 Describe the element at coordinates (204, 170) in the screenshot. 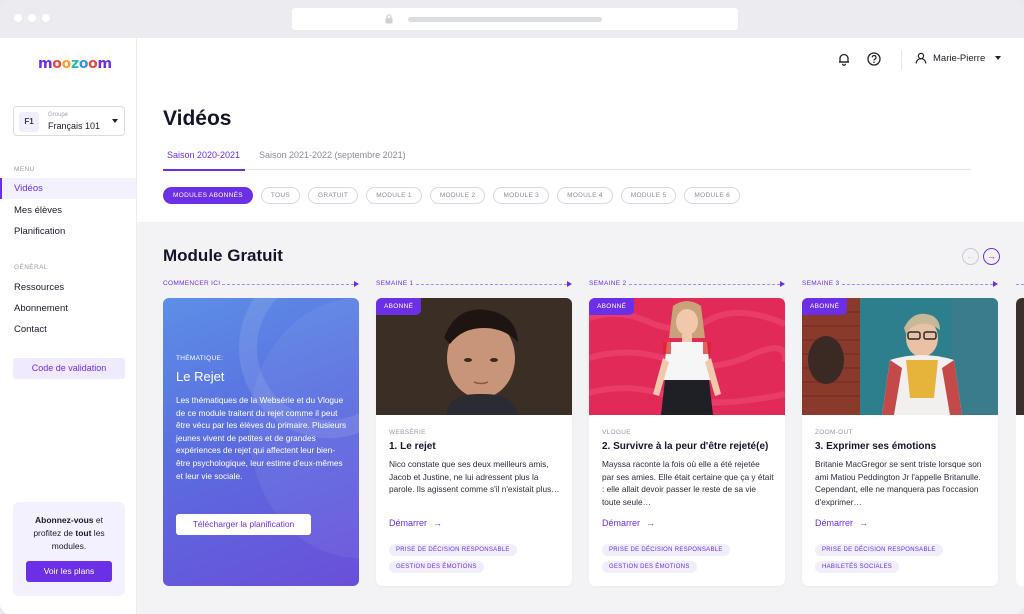

I see `active-tab-indicator` at that location.